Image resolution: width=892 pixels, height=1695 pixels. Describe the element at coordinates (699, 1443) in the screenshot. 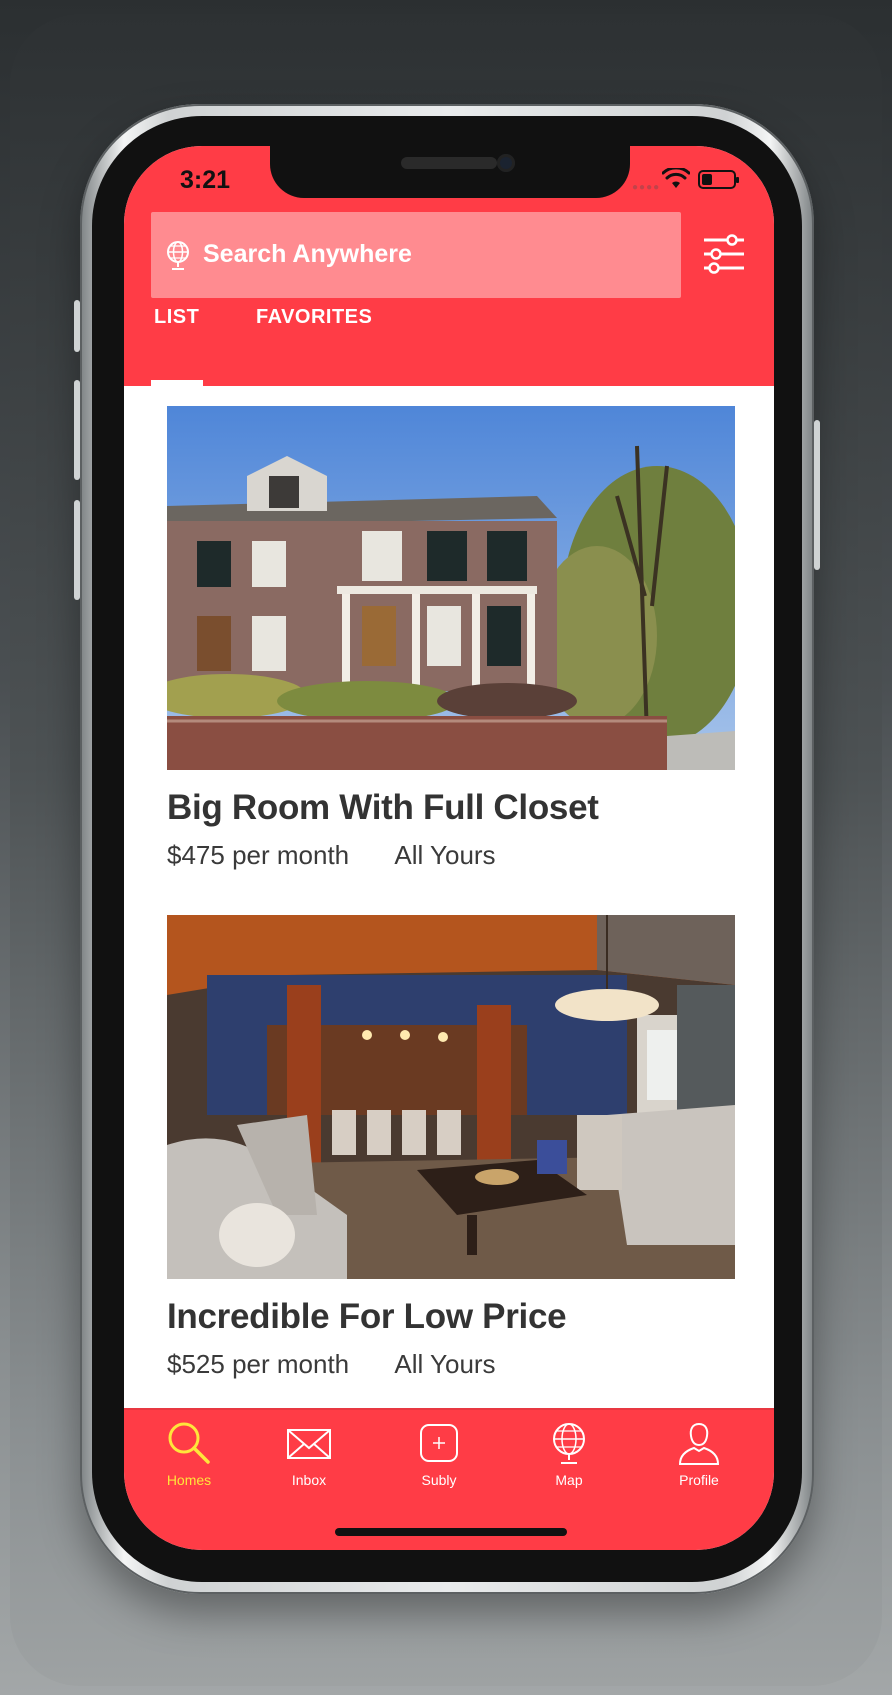

I see `person-icon` at that location.